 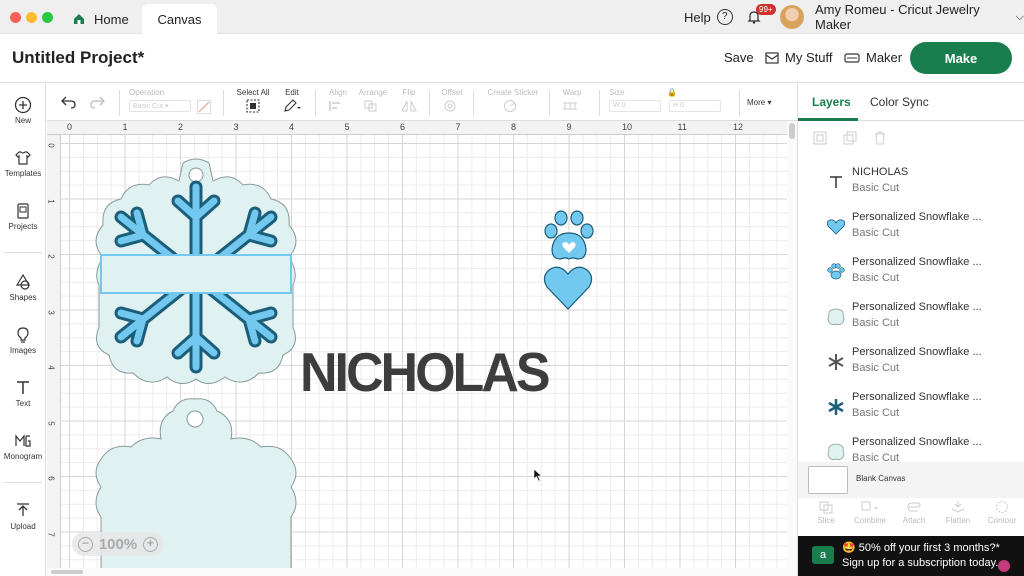 What do you see at coordinates (708, 17) in the screenshot?
I see `help-button: Help ?` at bounding box center [708, 17].